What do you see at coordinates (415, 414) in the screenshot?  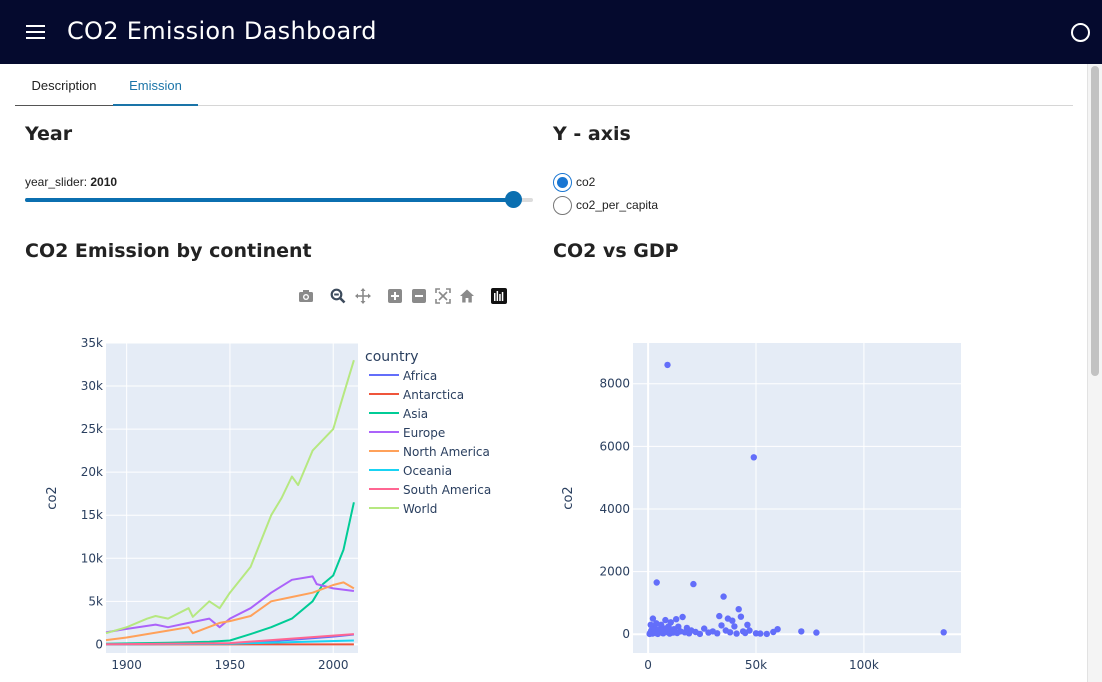 I see `legend-label-asia: Asia` at bounding box center [415, 414].